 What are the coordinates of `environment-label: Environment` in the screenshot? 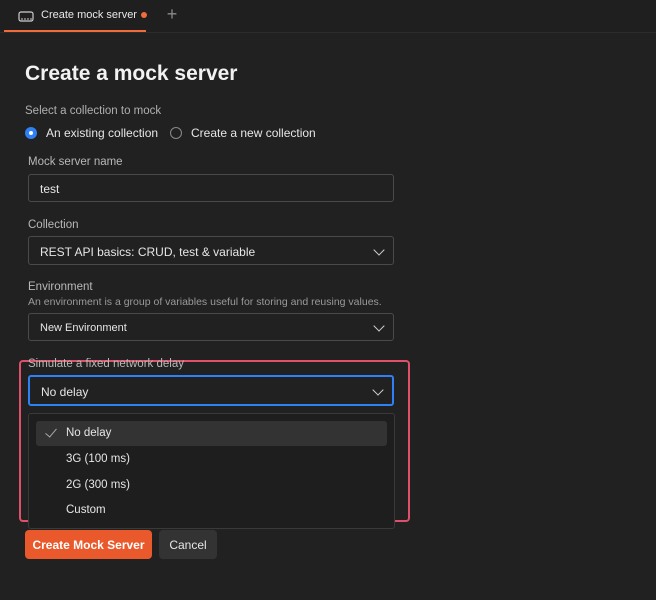 It's located at (60, 287).